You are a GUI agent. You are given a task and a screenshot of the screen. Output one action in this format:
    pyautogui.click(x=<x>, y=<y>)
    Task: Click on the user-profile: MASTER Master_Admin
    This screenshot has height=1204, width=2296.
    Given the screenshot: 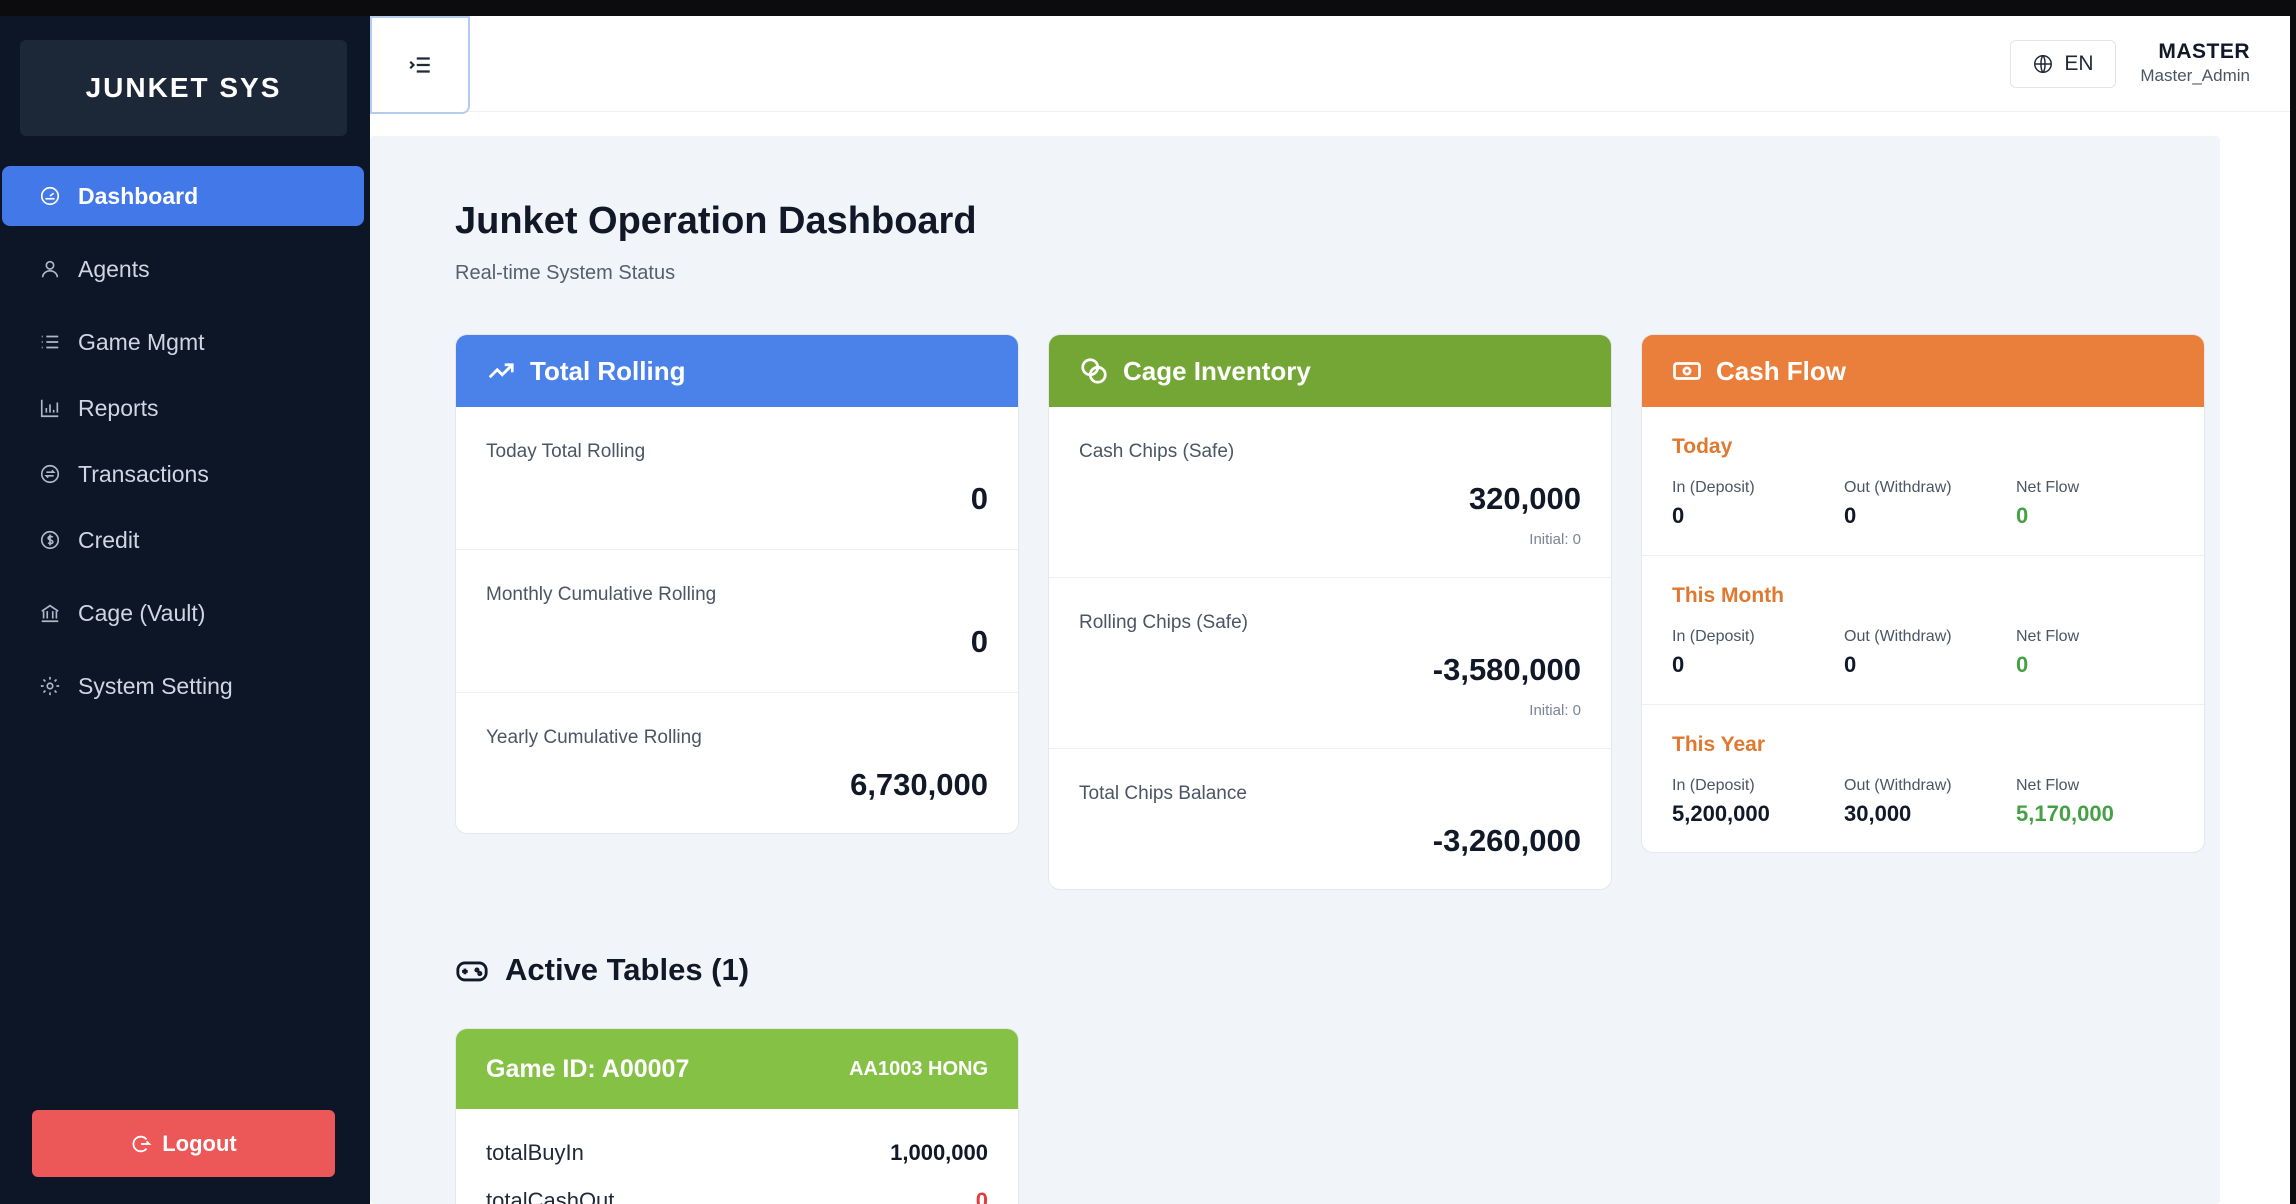 What is the action you would take?
    pyautogui.click(x=2195, y=63)
    